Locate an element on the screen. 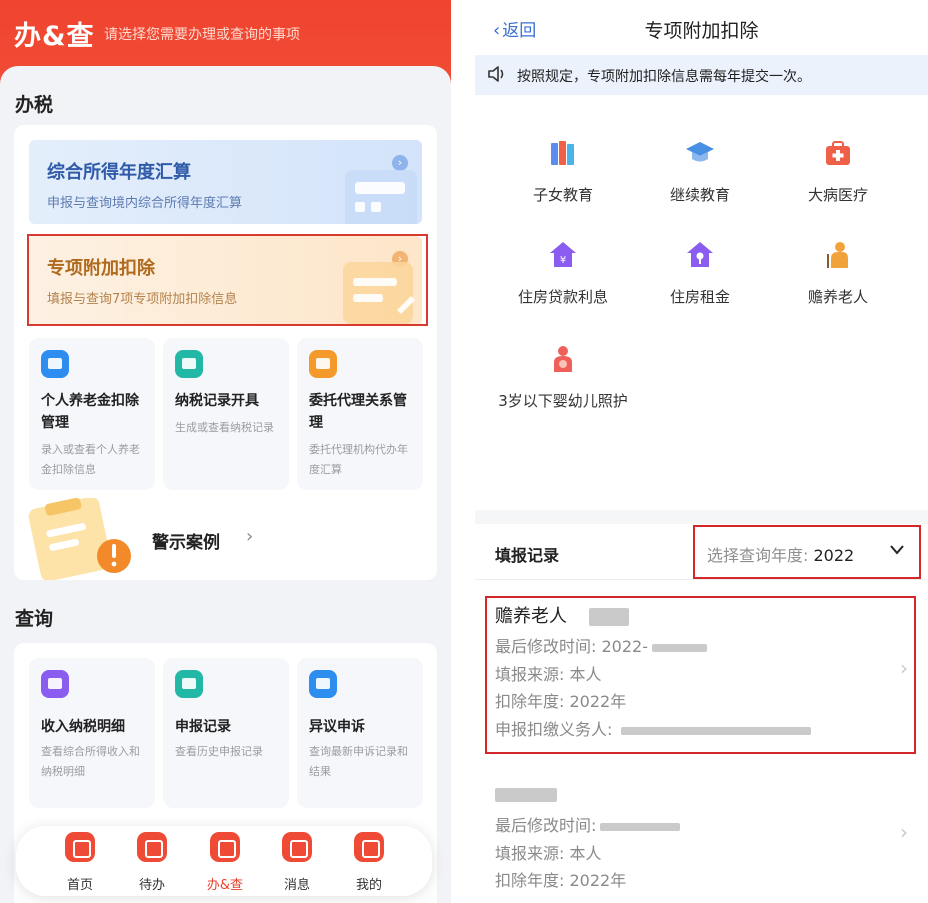  declare-record-icon is located at coordinates (189, 684).